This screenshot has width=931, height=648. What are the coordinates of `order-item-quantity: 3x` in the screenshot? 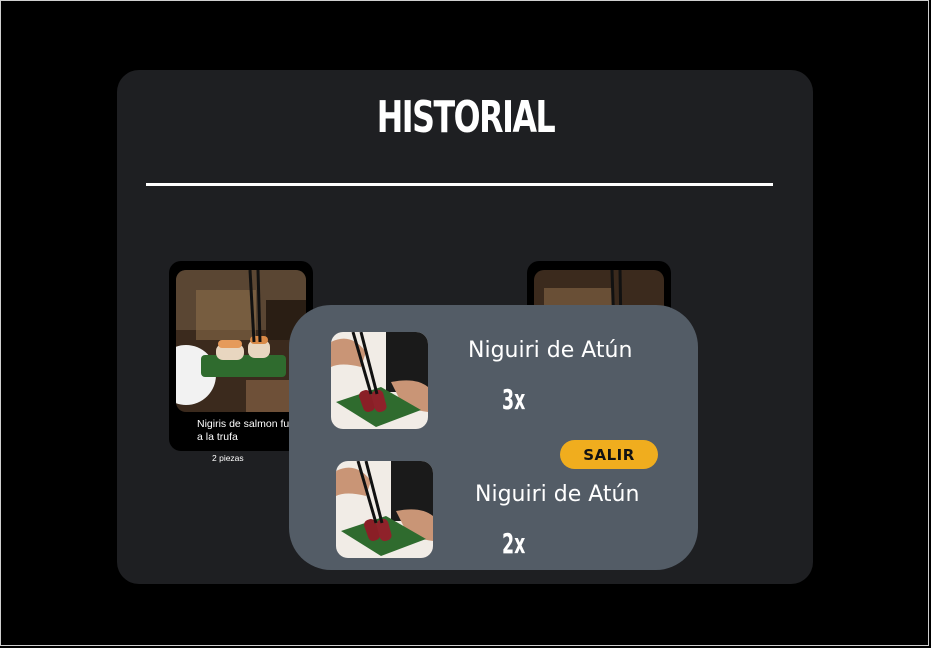 It's located at (514, 399).